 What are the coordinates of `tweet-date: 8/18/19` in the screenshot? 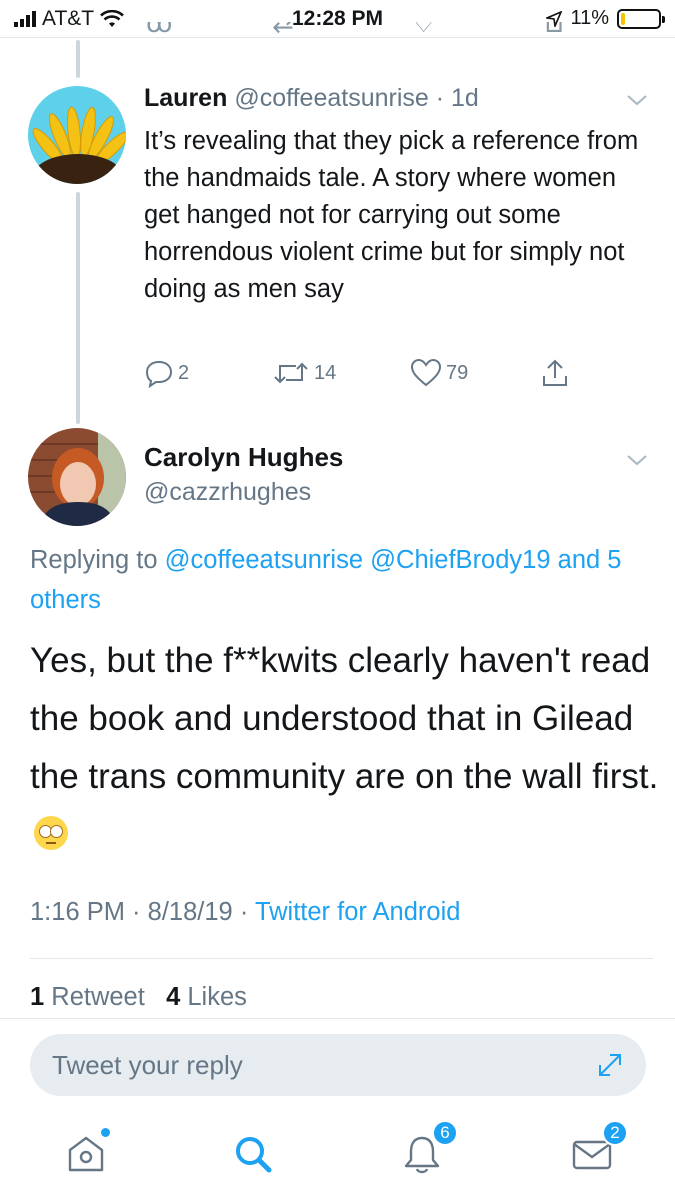 It's located at (190, 912).